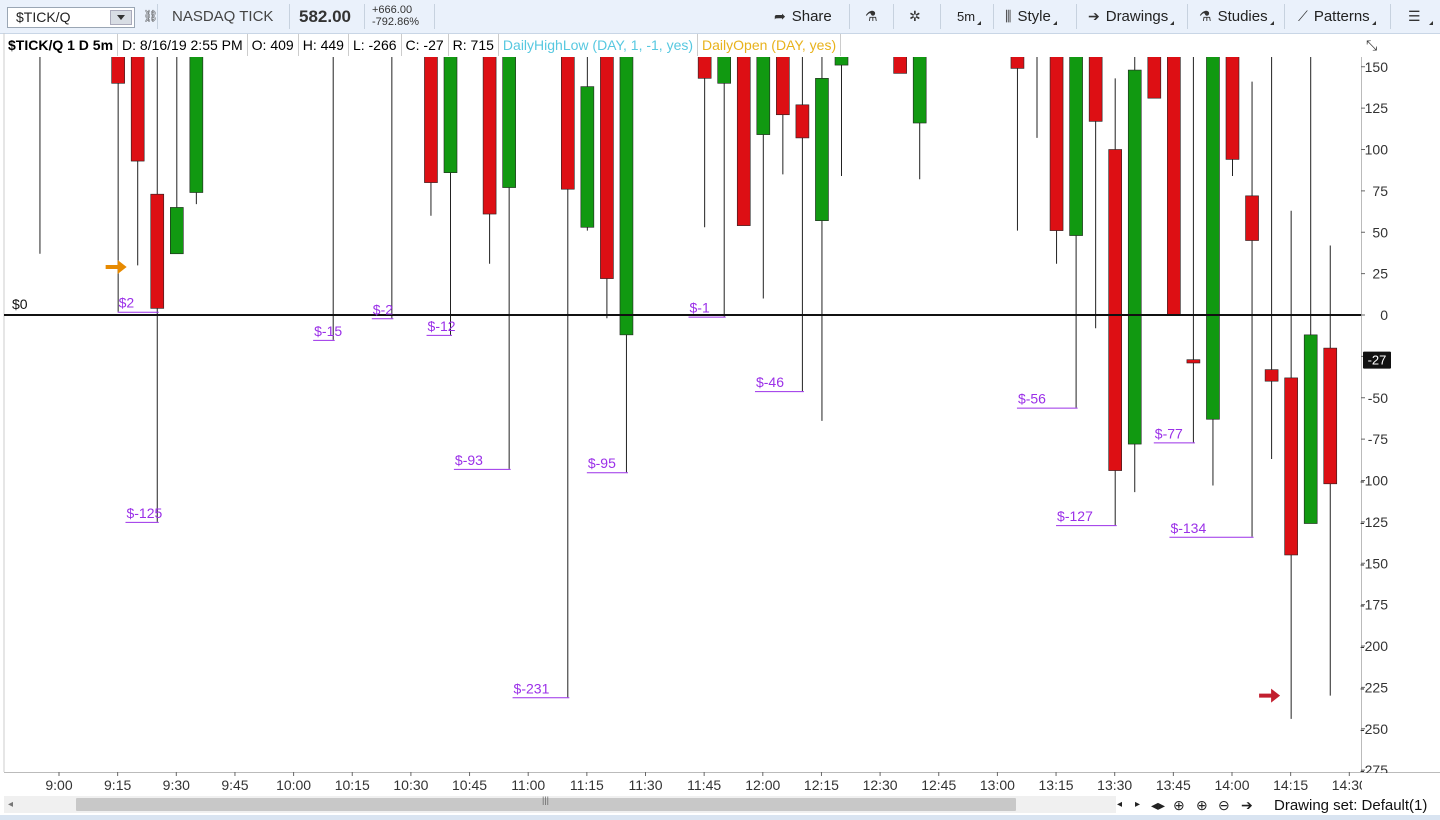 This screenshot has height=820, width=1440. Describe the element at coordinates (1380, 274) in the screenshot. I see `y-tick-label: 25` at that location.